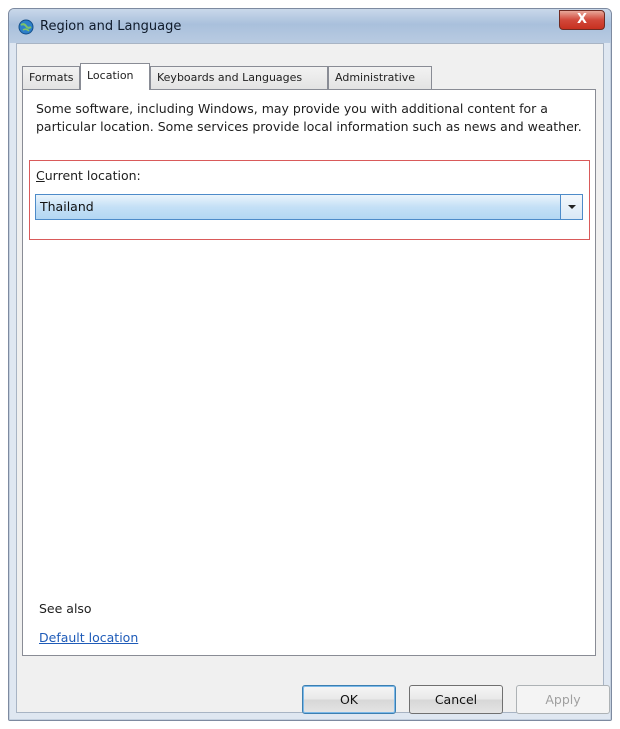 This screenshot has height=729, width=620. I want to click on ok-button: OK, so click(349, 699).